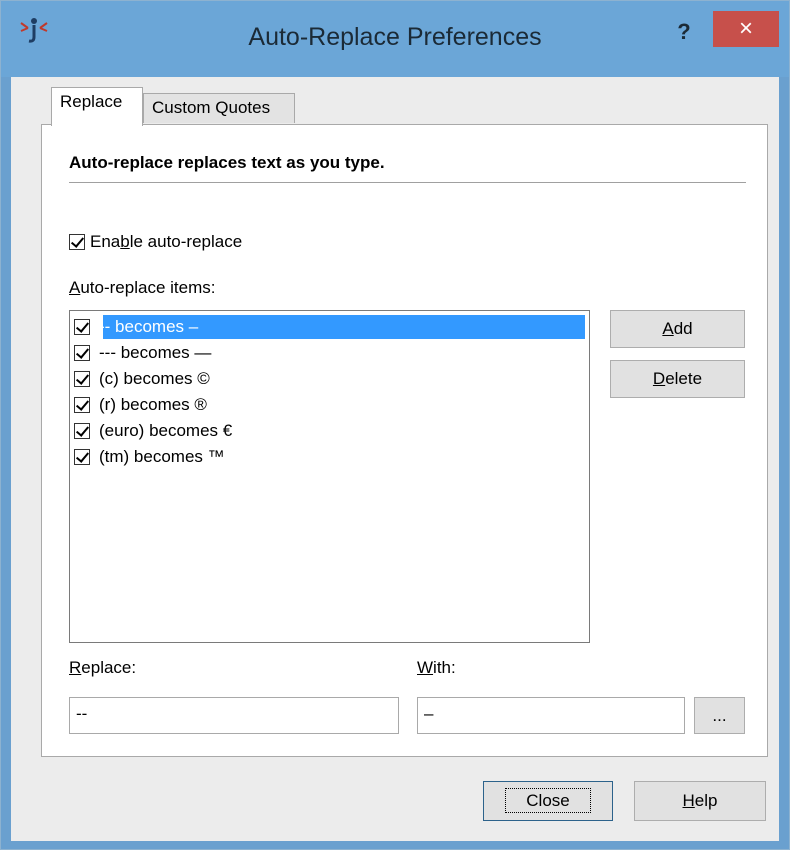 The height and width of the screenshot is (850, 790). I want to click on close-button: Close, so click(548, 801).